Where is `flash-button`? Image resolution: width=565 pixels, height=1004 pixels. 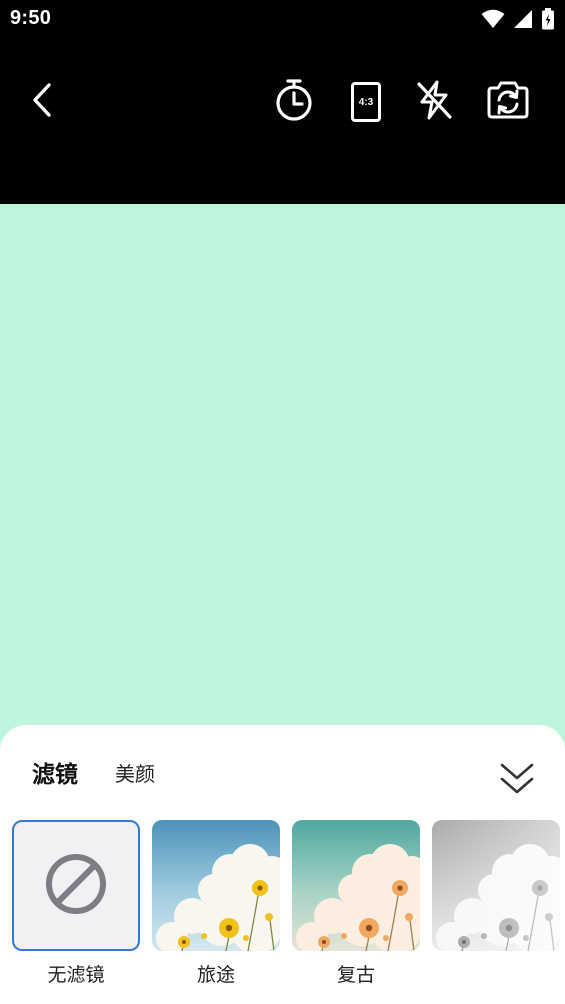
flash-button is located at coordinates (434, 102).